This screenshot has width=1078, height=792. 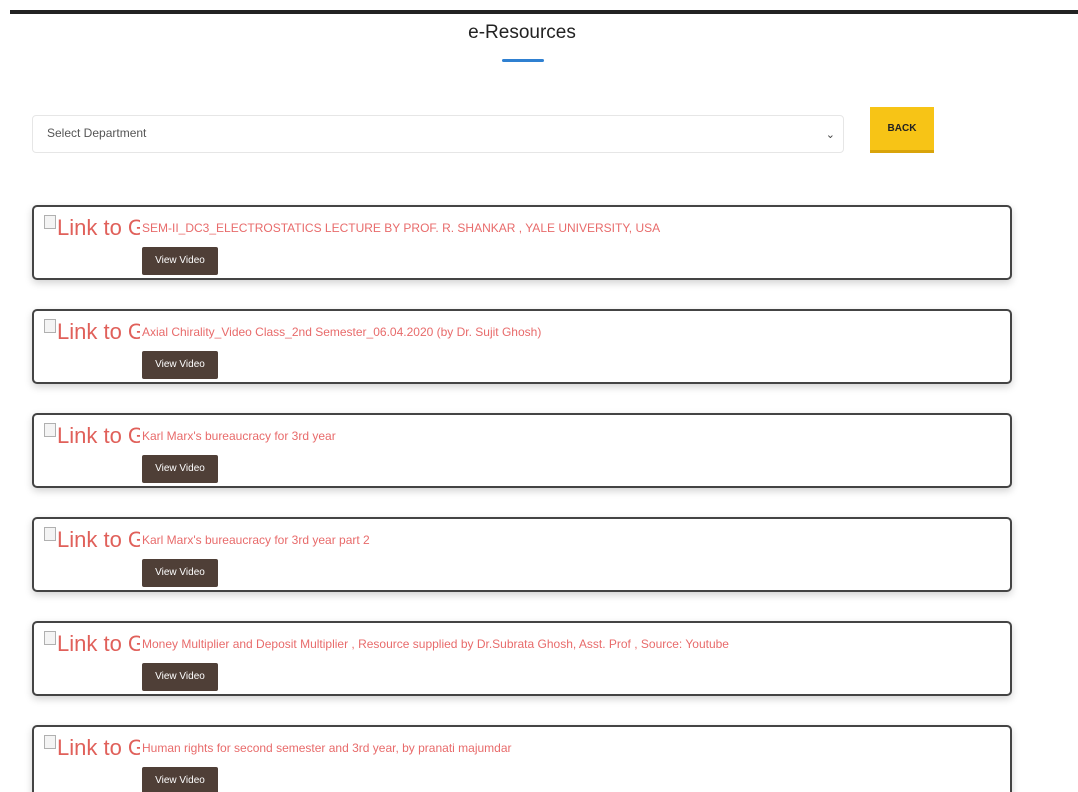 I want to click on chevron-down-icon: ⌄, so click(x=830, y=135).